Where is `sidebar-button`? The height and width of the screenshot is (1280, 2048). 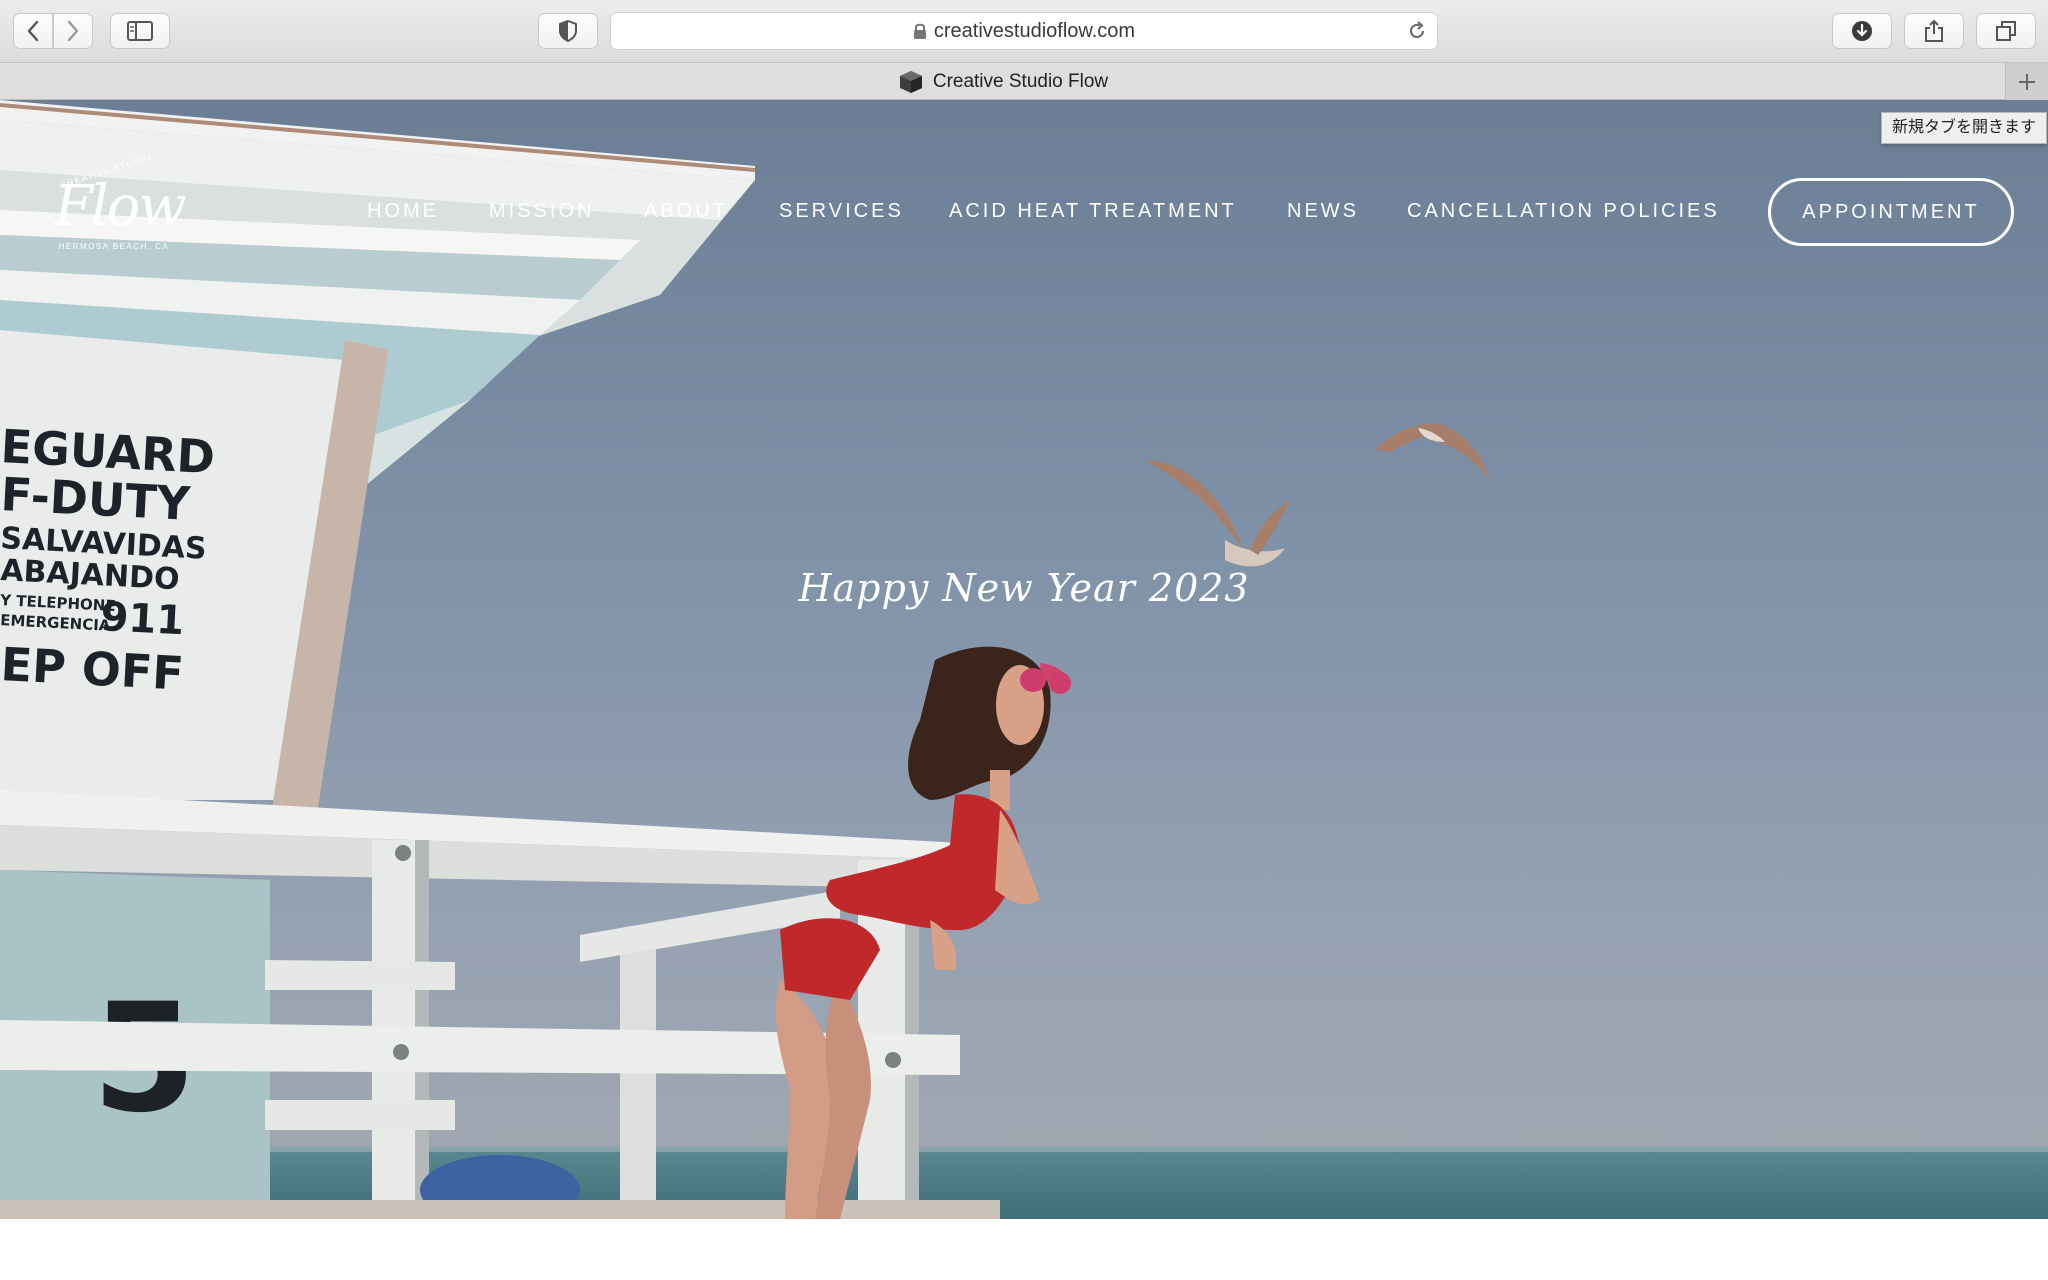 sidebar-button is located at coordinates (140, 31).